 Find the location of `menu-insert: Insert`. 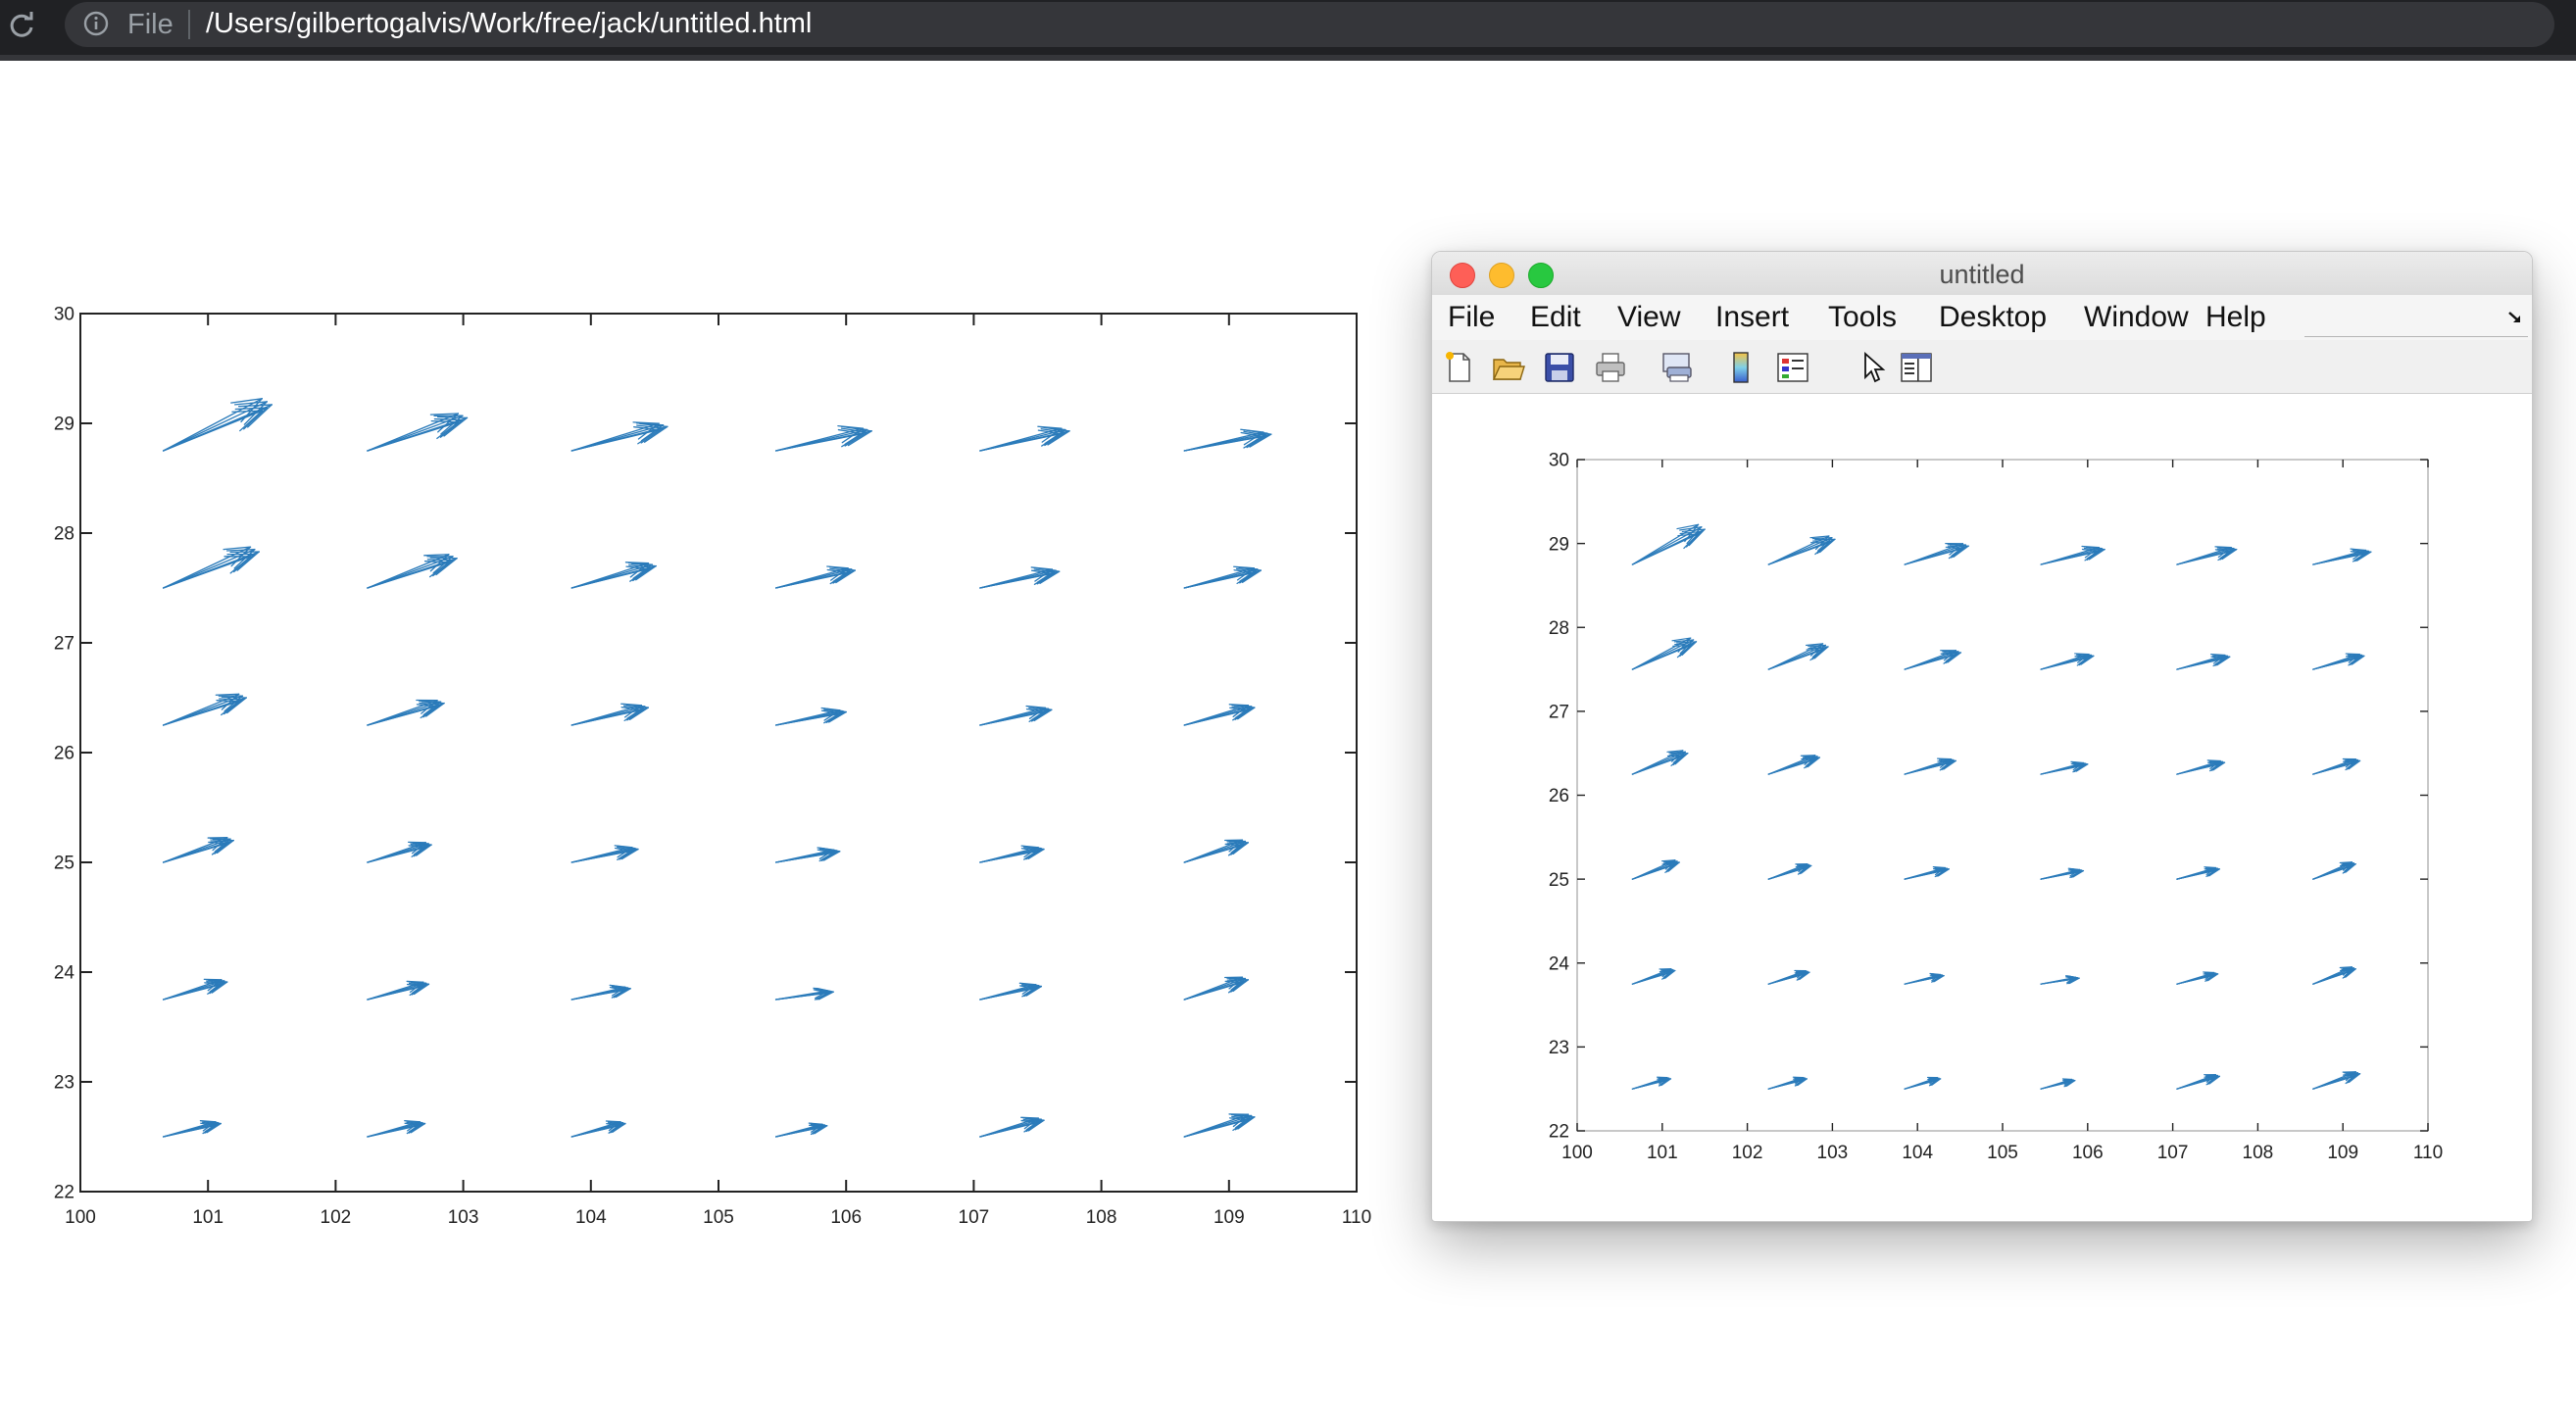

menu-insert: Insert is located at coordinates (1752, 317).